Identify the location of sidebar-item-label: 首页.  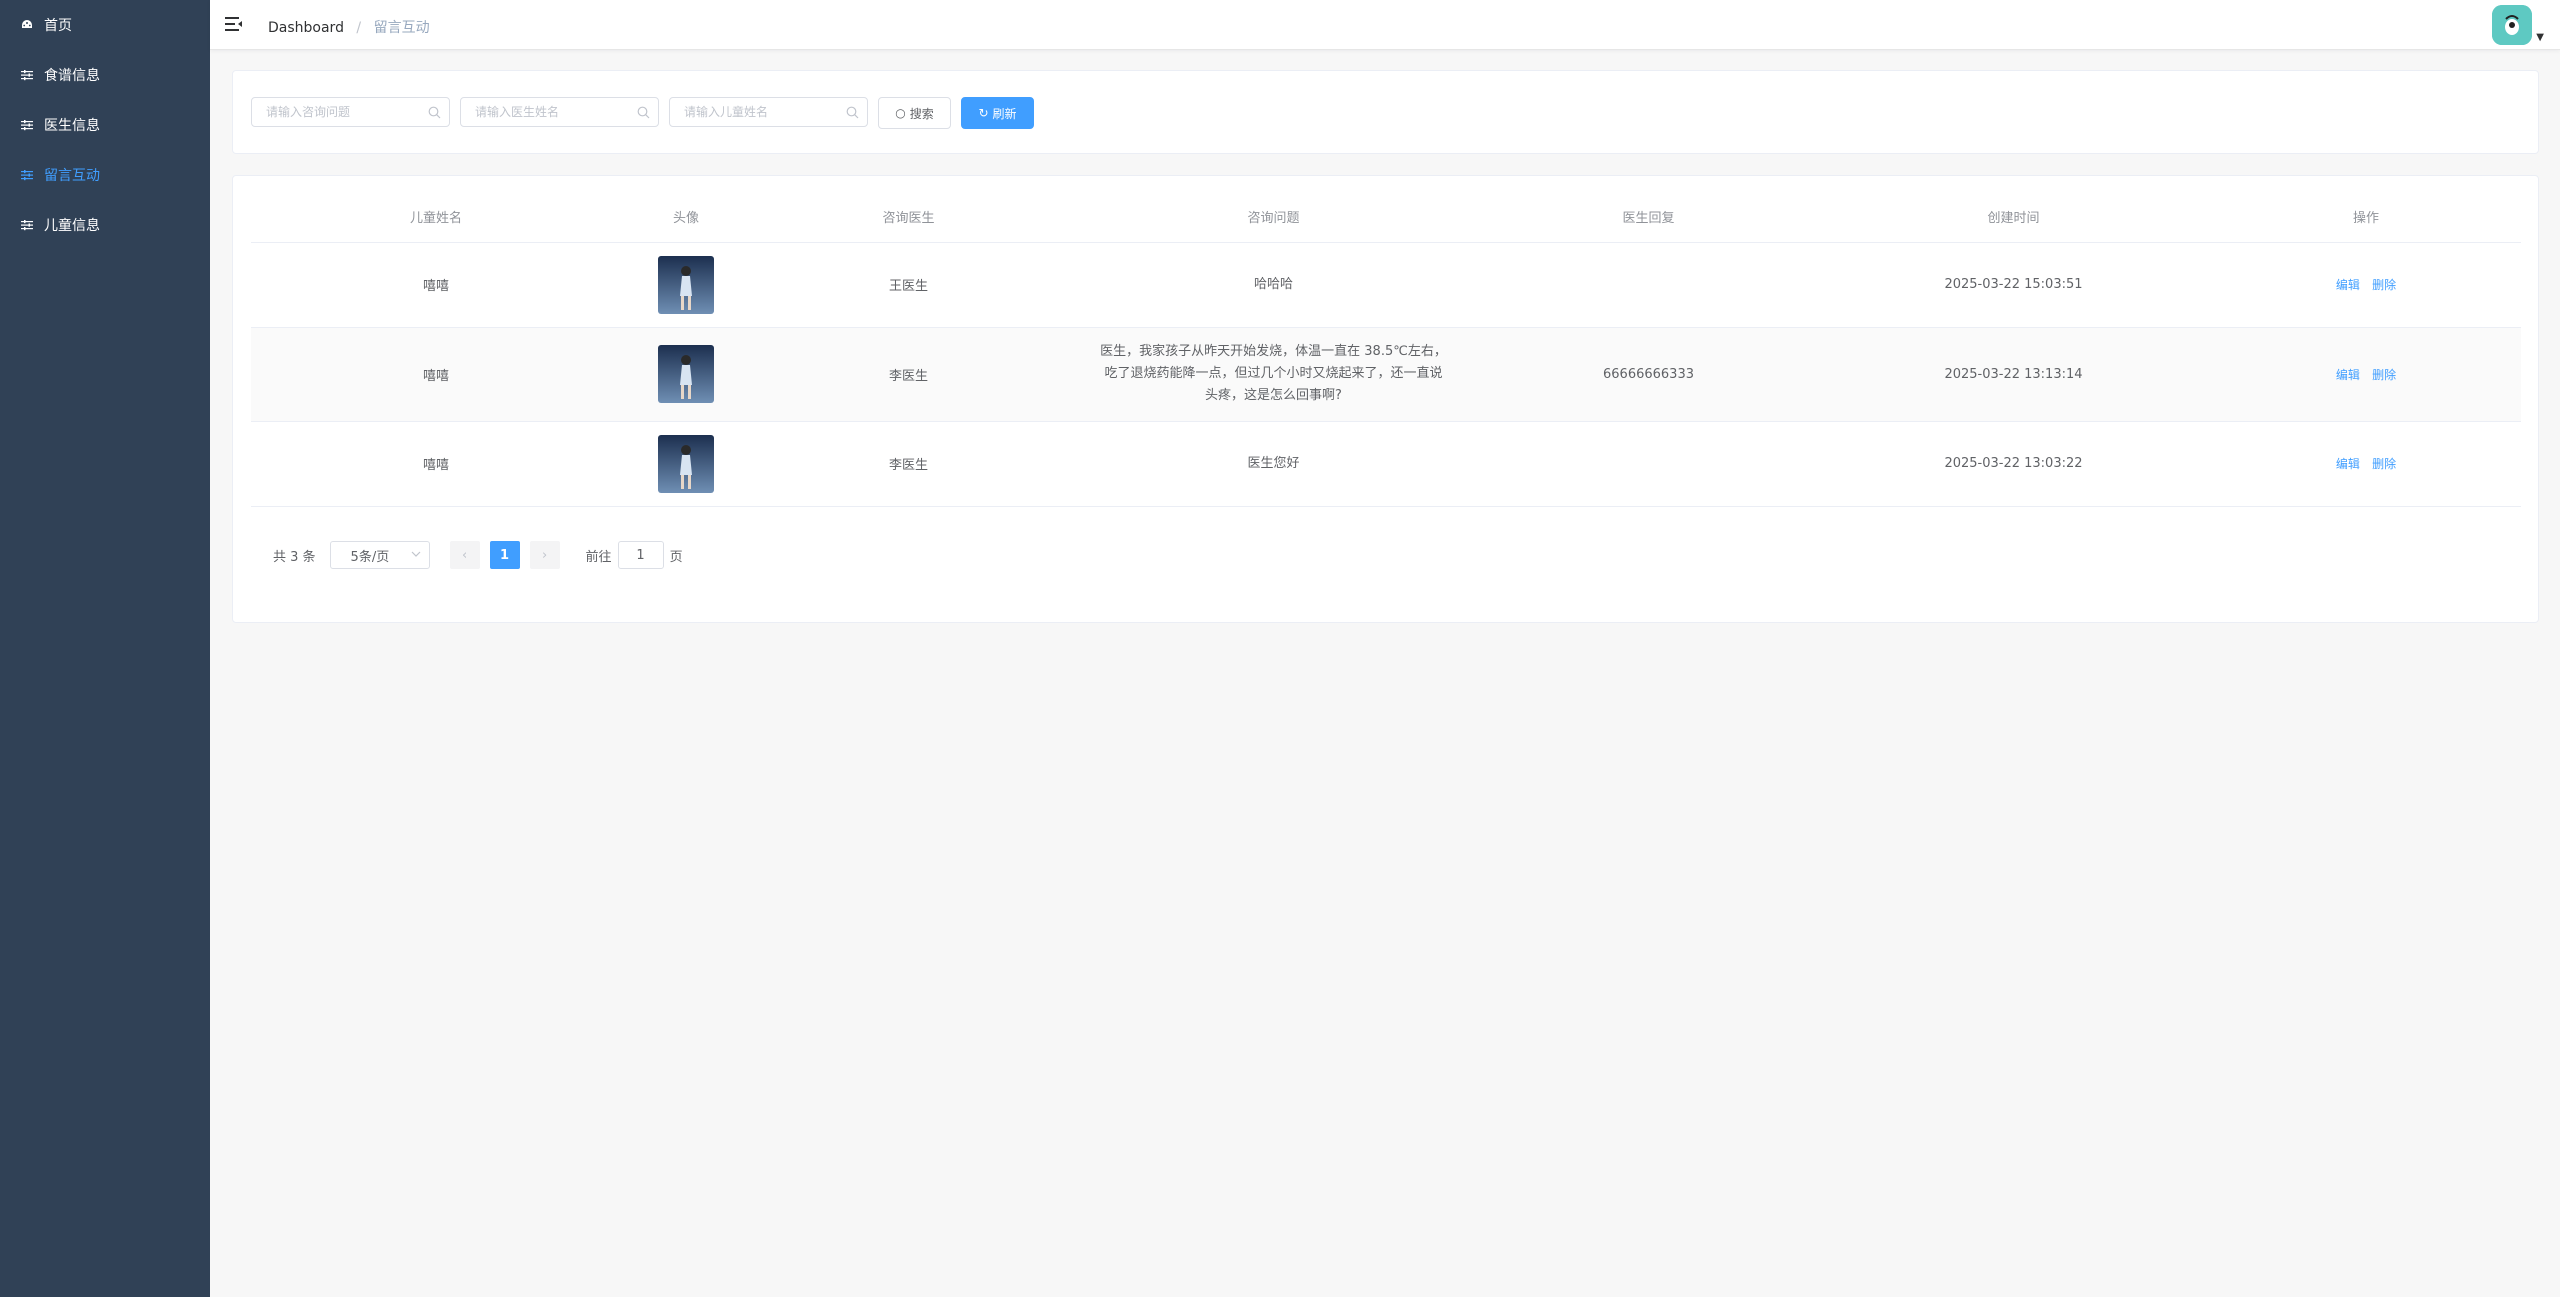
(58, 26).